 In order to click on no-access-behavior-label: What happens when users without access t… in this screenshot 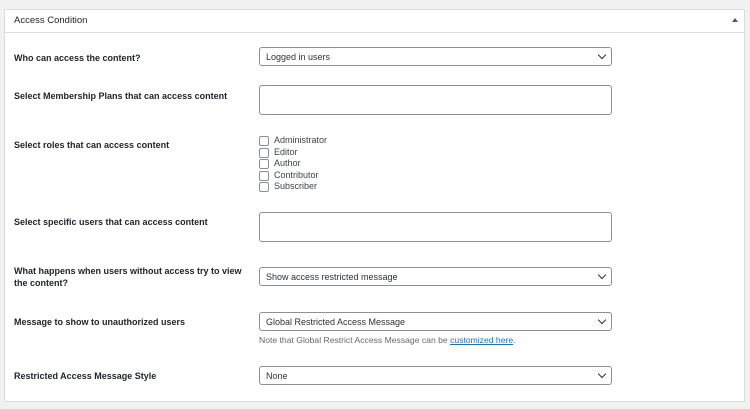, I will do `click(128, 277)`.